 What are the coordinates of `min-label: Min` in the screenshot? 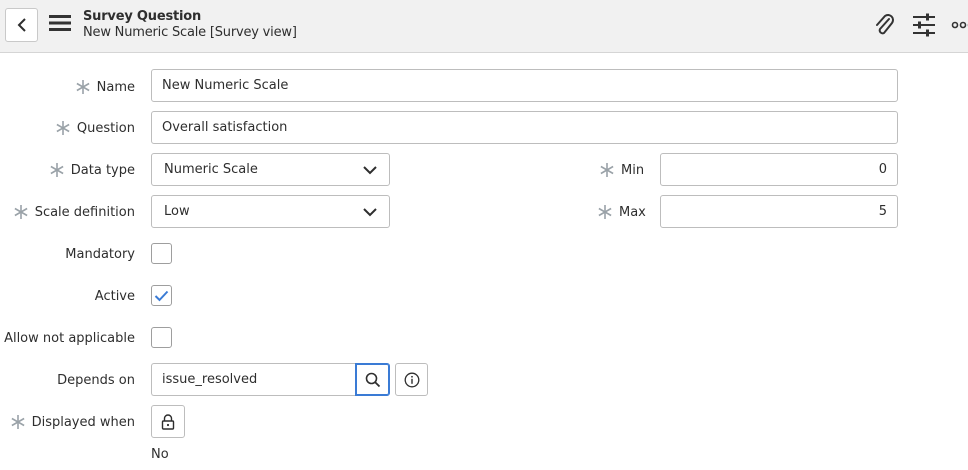 It's located at (622, 170).